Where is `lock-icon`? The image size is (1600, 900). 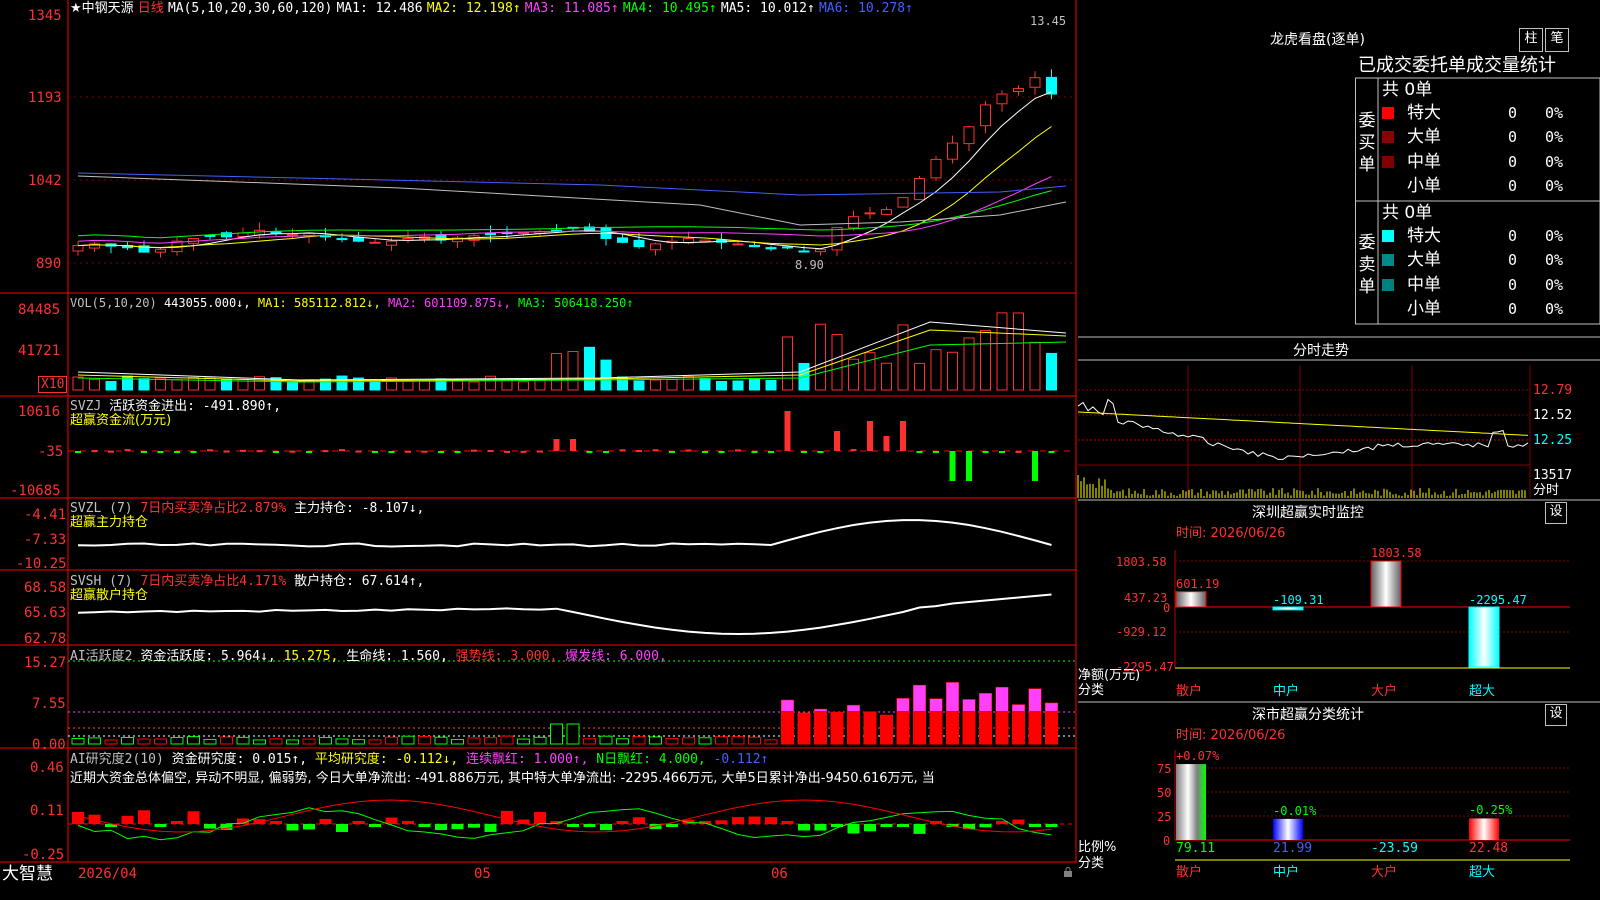
lock-icon is located at coordinates (1068, 872).